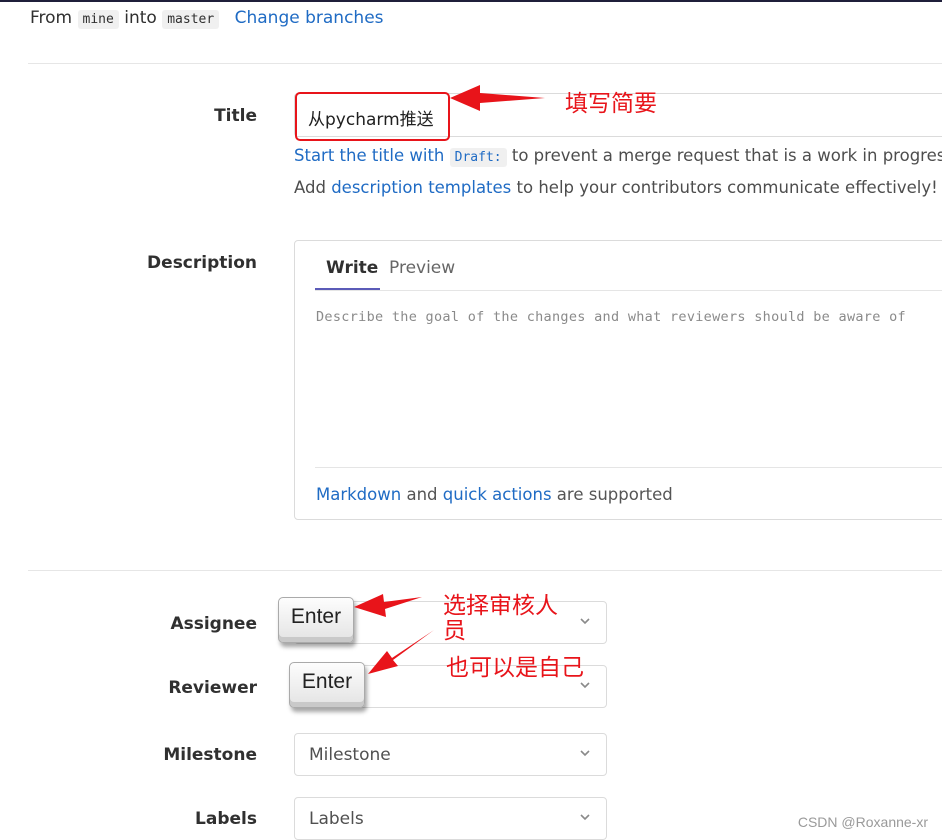 The height and width of the screenshot is (840, 942). I want to click on markdown-link: Markdown, so click(358, 494).